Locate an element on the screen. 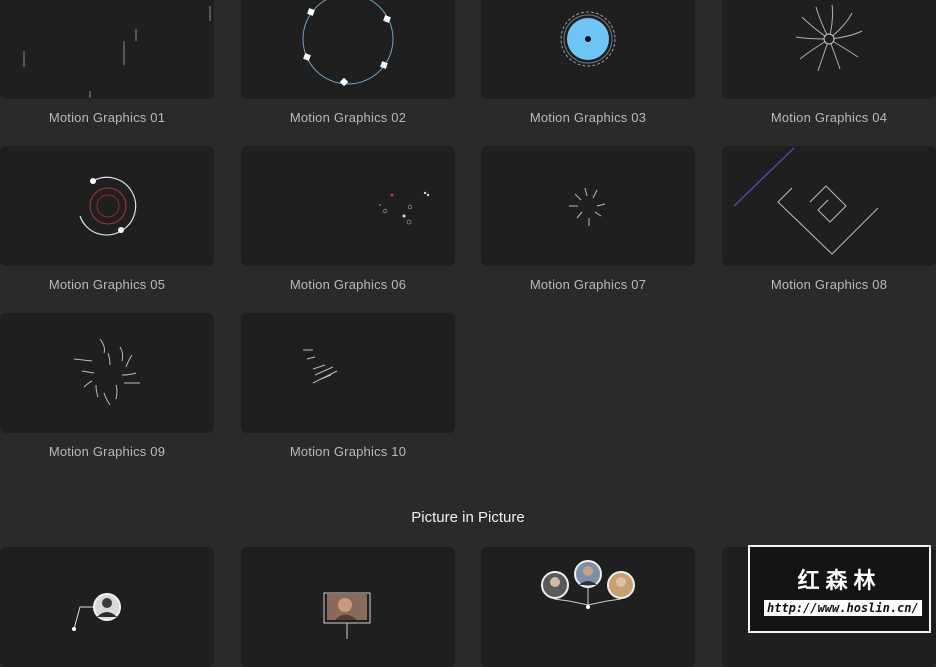  motion-graphics-06-preview is located at coordinates (404, 208).